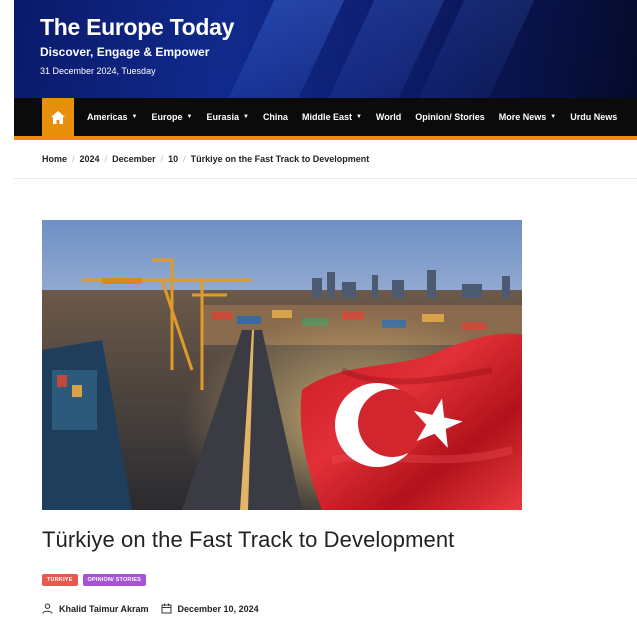 The image size is (637, 630). What do you see at coordinates (248, 539) in the screenshot?
I see `article-title: Türkiye on the Fast Track to Development` at bounding box center [248, 539].